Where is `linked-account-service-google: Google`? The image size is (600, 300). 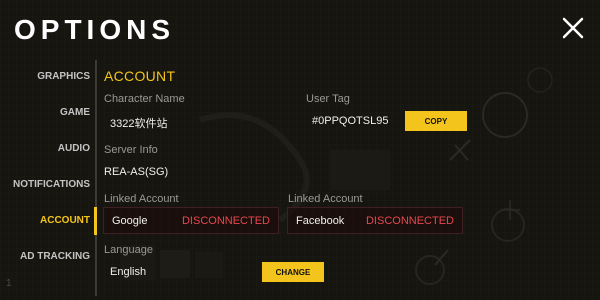 linked-account-service-google: Google is located at coordinates (130, 221).